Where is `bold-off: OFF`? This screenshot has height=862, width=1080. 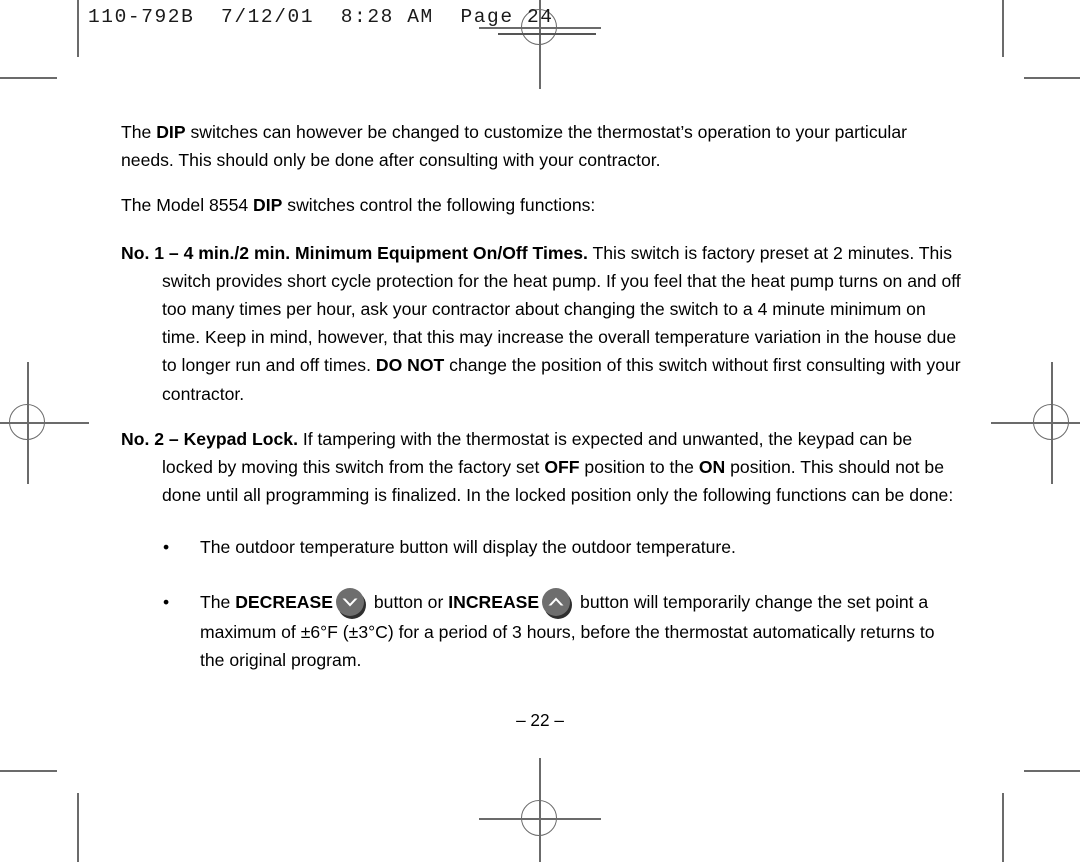
bold-off: OFF is located at coordinates (562, 467).